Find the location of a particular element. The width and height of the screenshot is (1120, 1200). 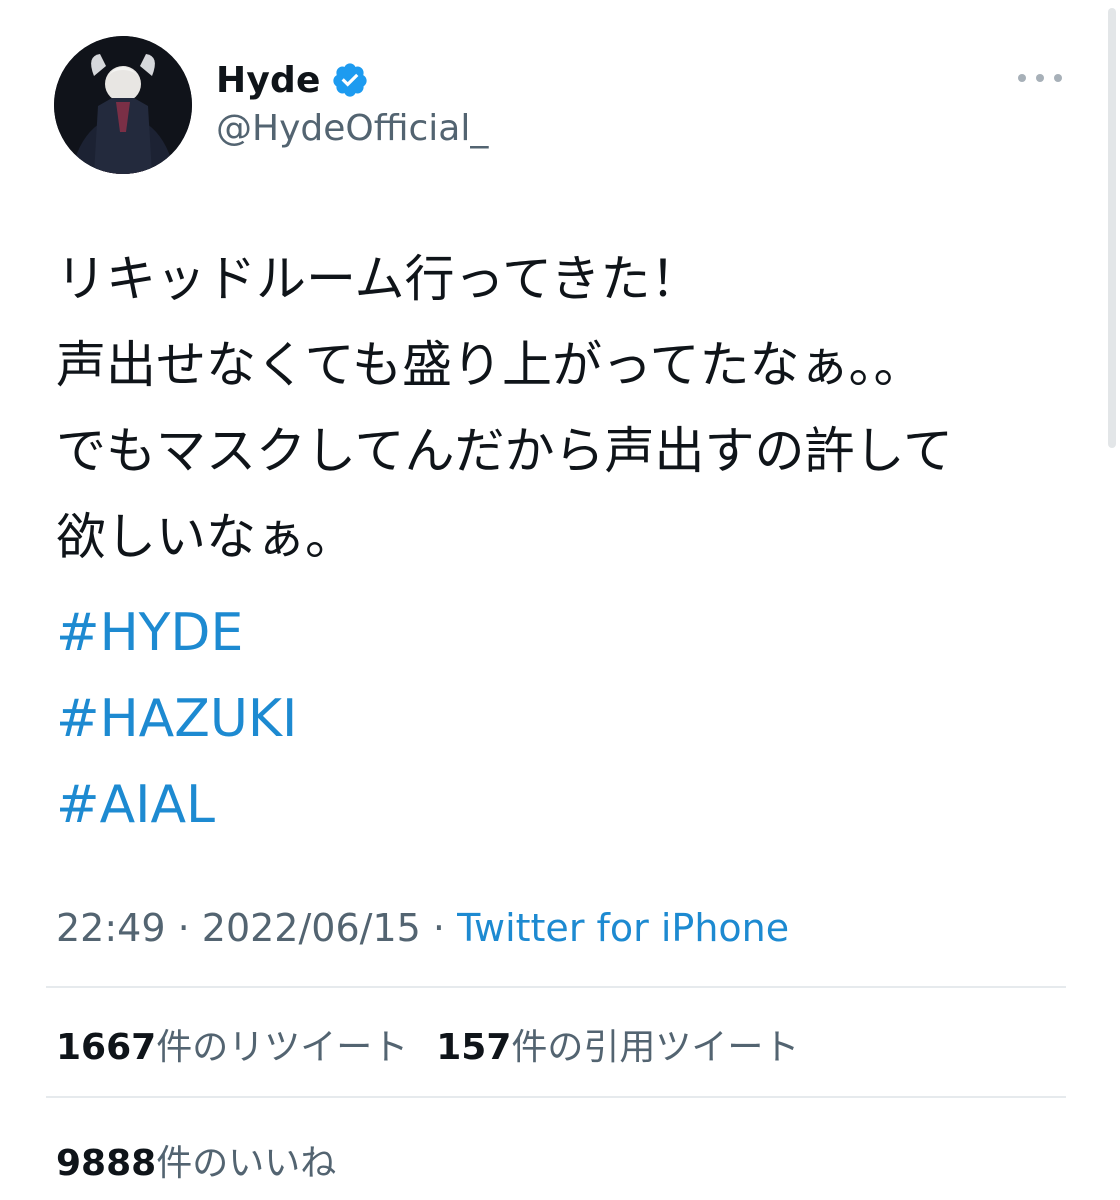

quotes-stat: 157件の引用ツイート is located at coordinates (617, 1047).